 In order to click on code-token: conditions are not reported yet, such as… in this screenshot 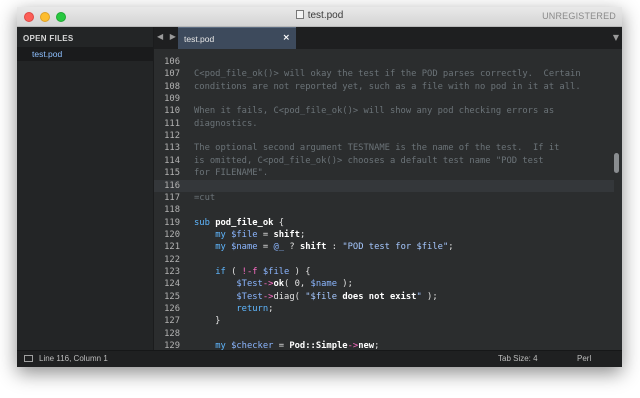, I will do `click(387, 86)`.